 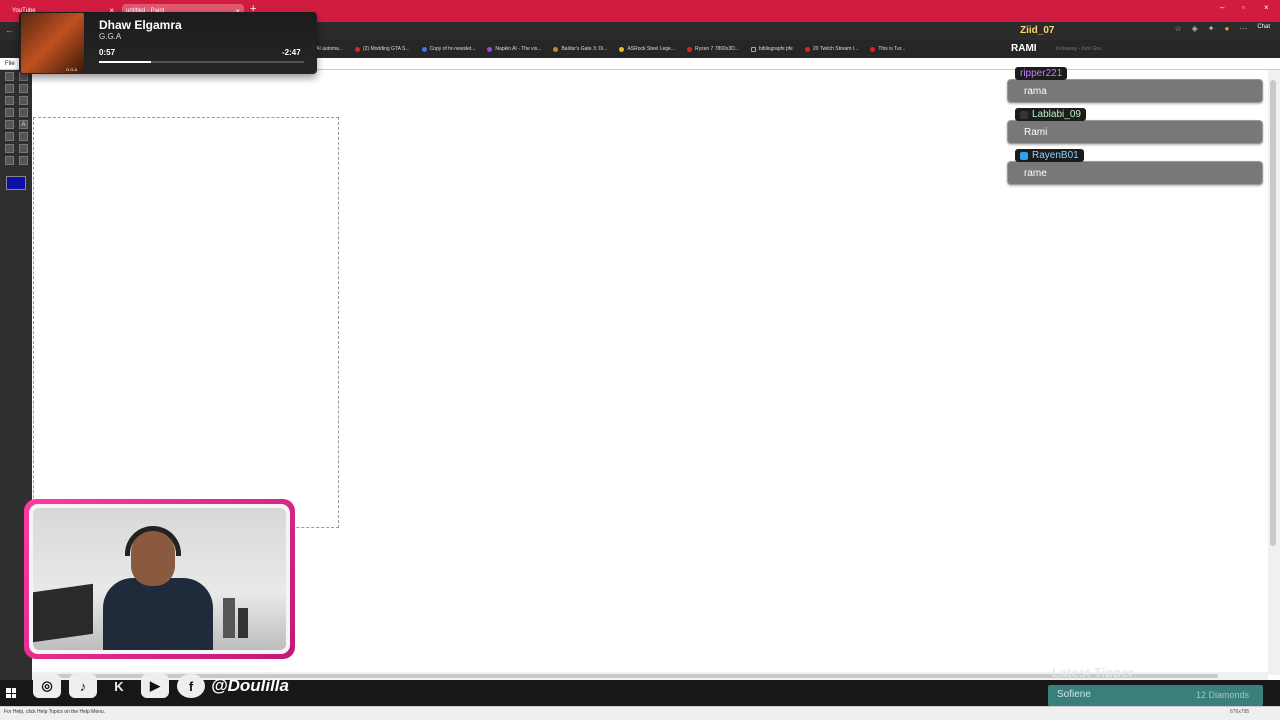 What do you see at coordinates (191, 686) in the screenshot?
I see `facebook-icon: f` at bounding box center [191, 686].